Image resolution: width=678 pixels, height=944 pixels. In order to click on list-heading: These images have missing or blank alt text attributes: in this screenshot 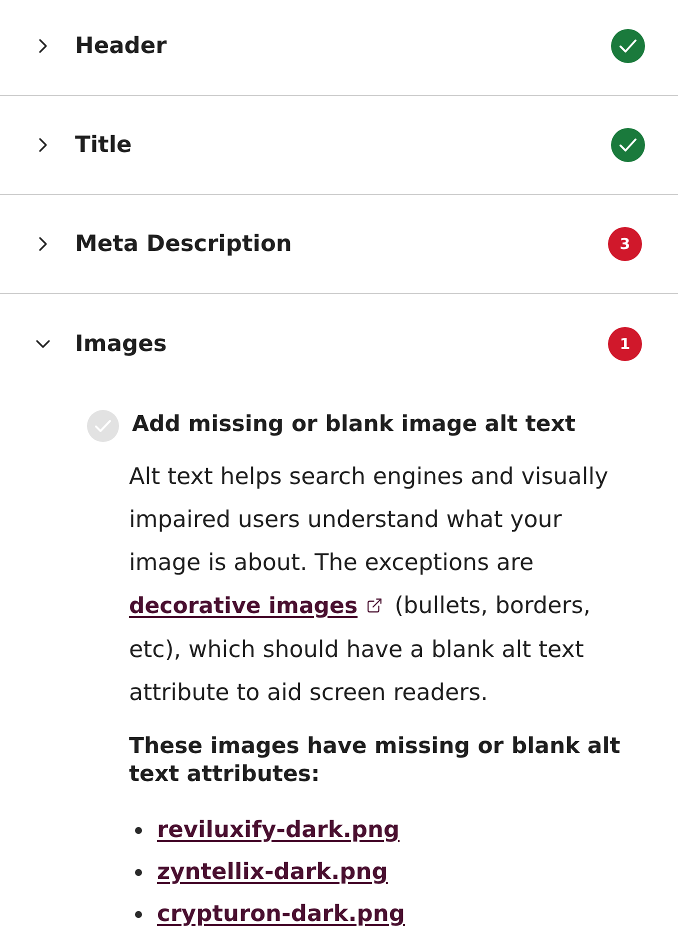, I will do `click(375, 761)`.